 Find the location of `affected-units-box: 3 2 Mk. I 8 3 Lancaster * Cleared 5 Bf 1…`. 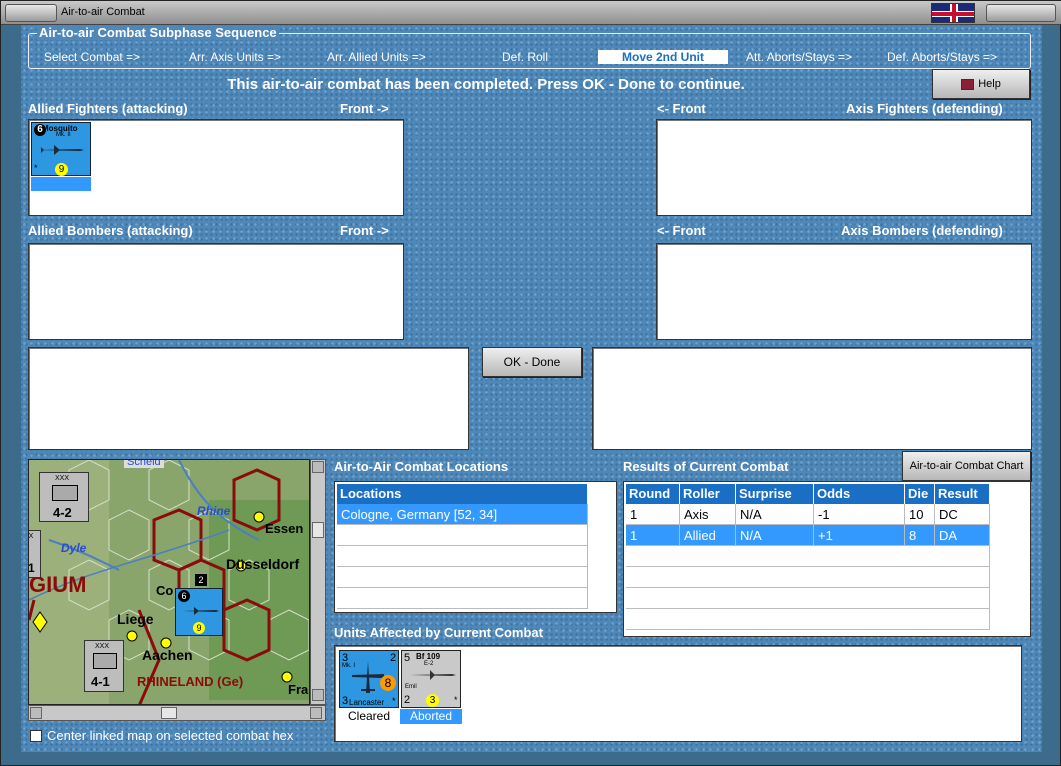

affected-units-box: 3 2 Mk. I 8 3 Lancaster * Cleared 5 Bf 1… is located at coordinates (678, 693).